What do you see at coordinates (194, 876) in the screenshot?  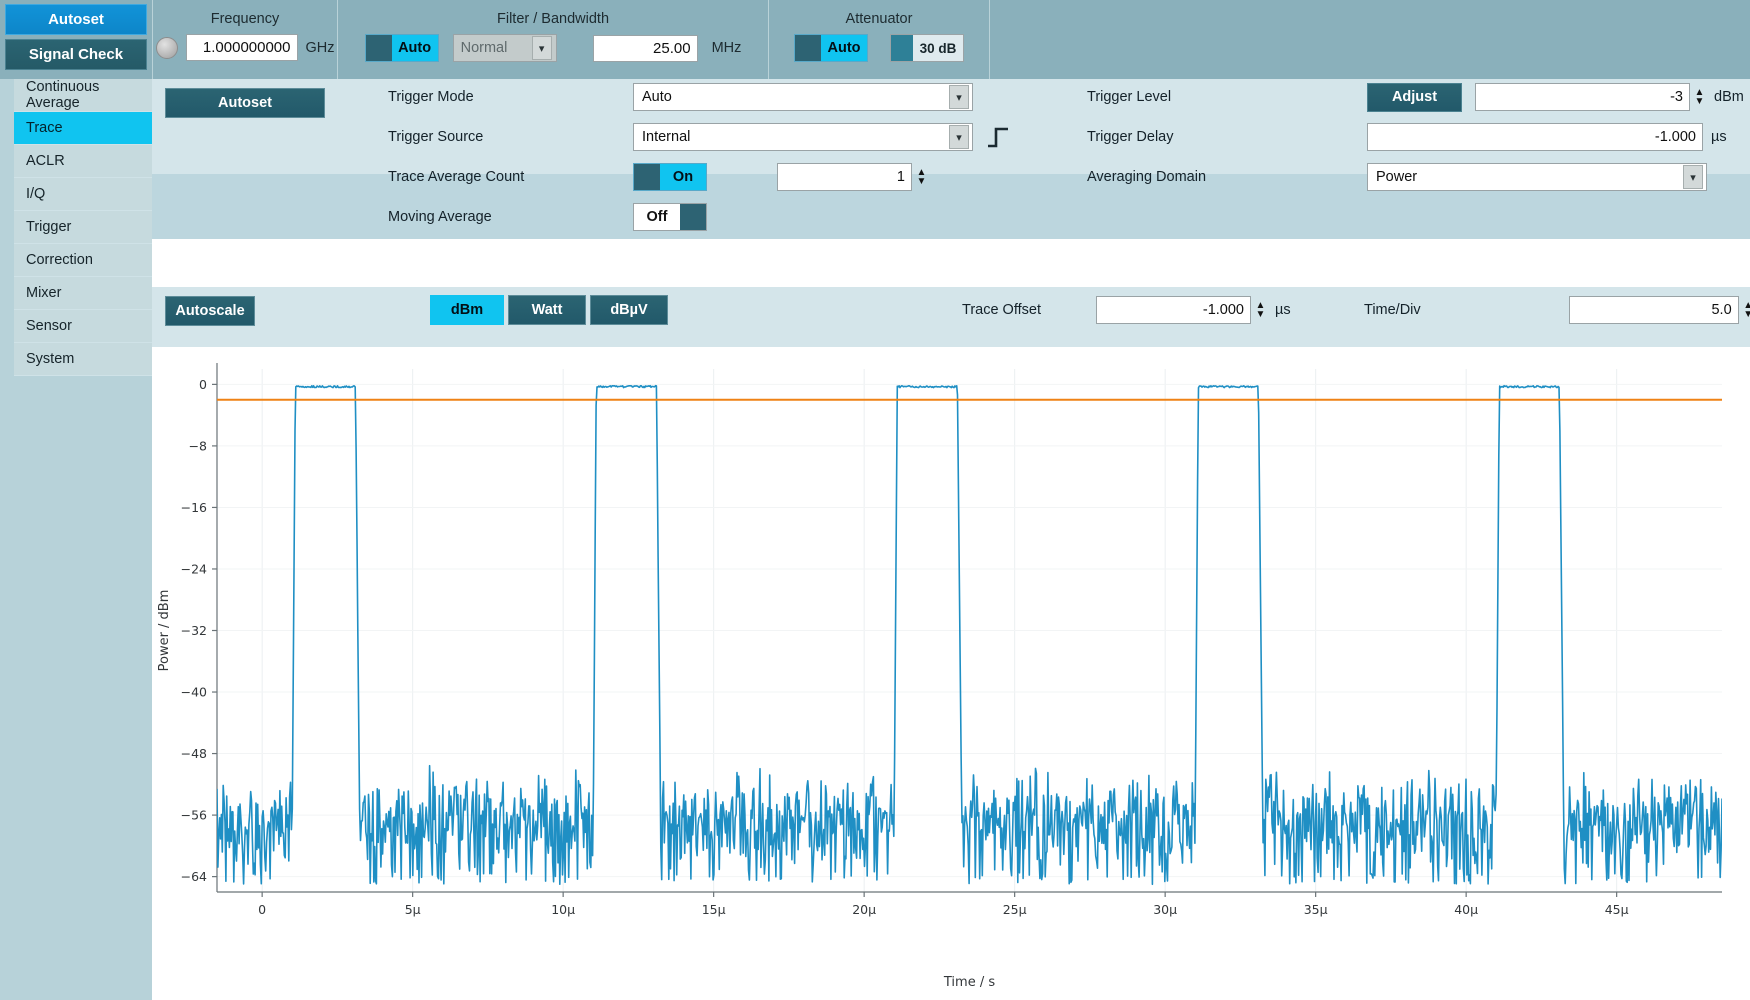 I see `svg-text: −64` at bounding box center [194, 876].